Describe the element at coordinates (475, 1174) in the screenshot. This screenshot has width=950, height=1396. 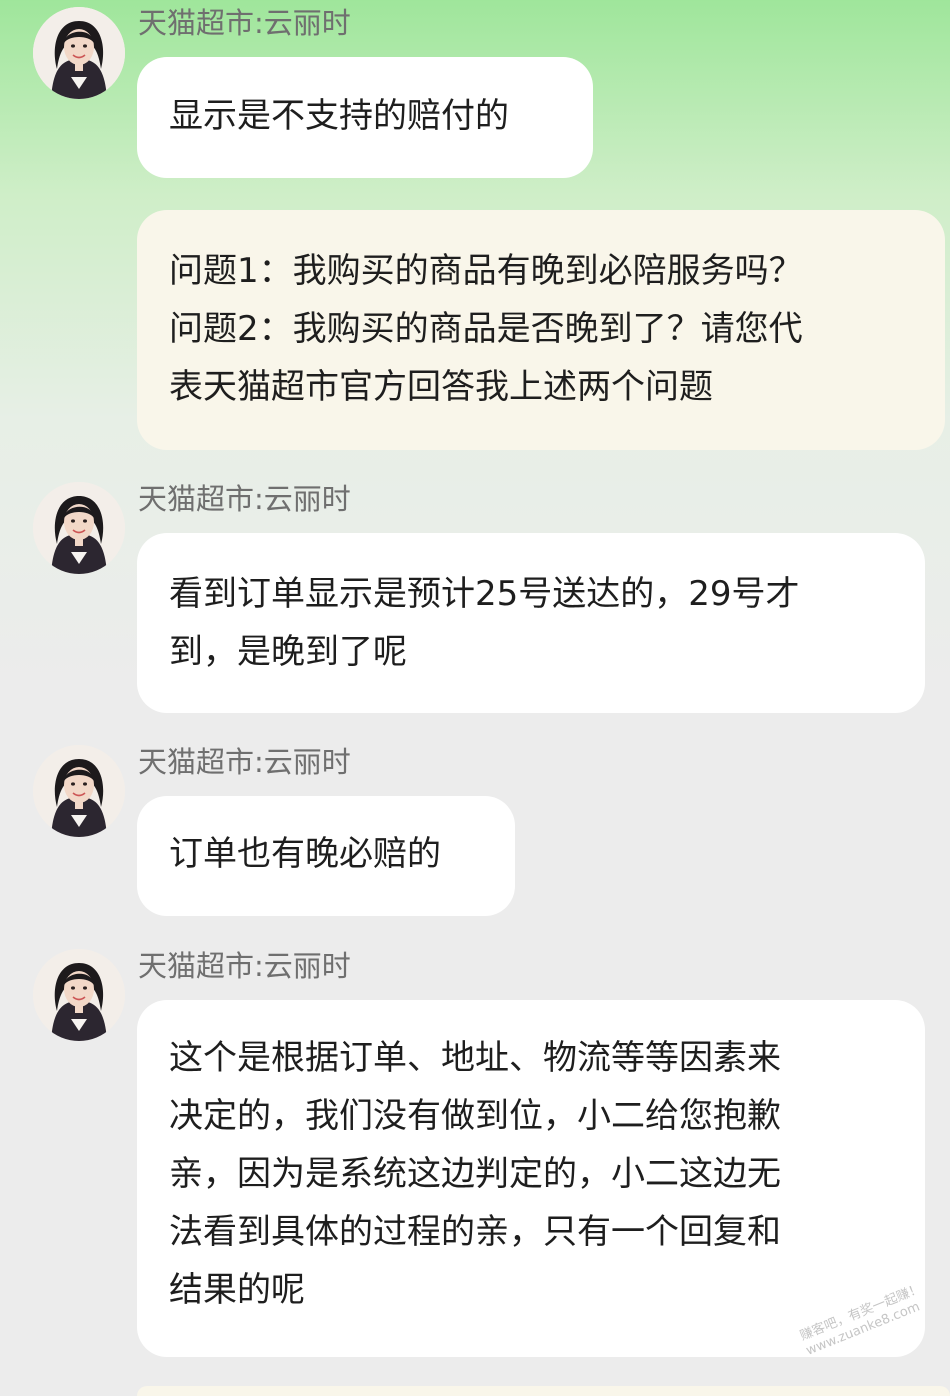
I see `message-text: 亲，因为是系统这边判定的，小二这边无` at that location.